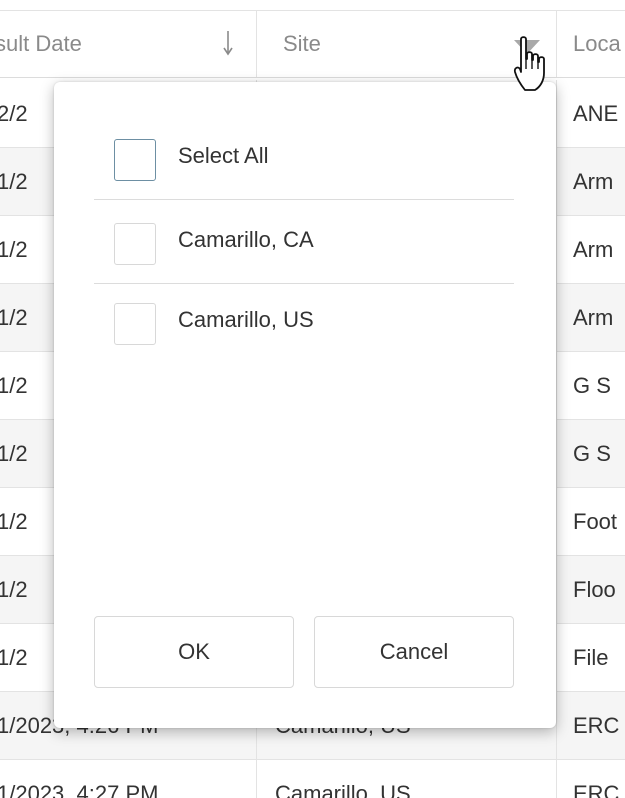 The height and width of the screenshot is (798, 625). I want to click on cell-location: Floo, so click(590, 590).